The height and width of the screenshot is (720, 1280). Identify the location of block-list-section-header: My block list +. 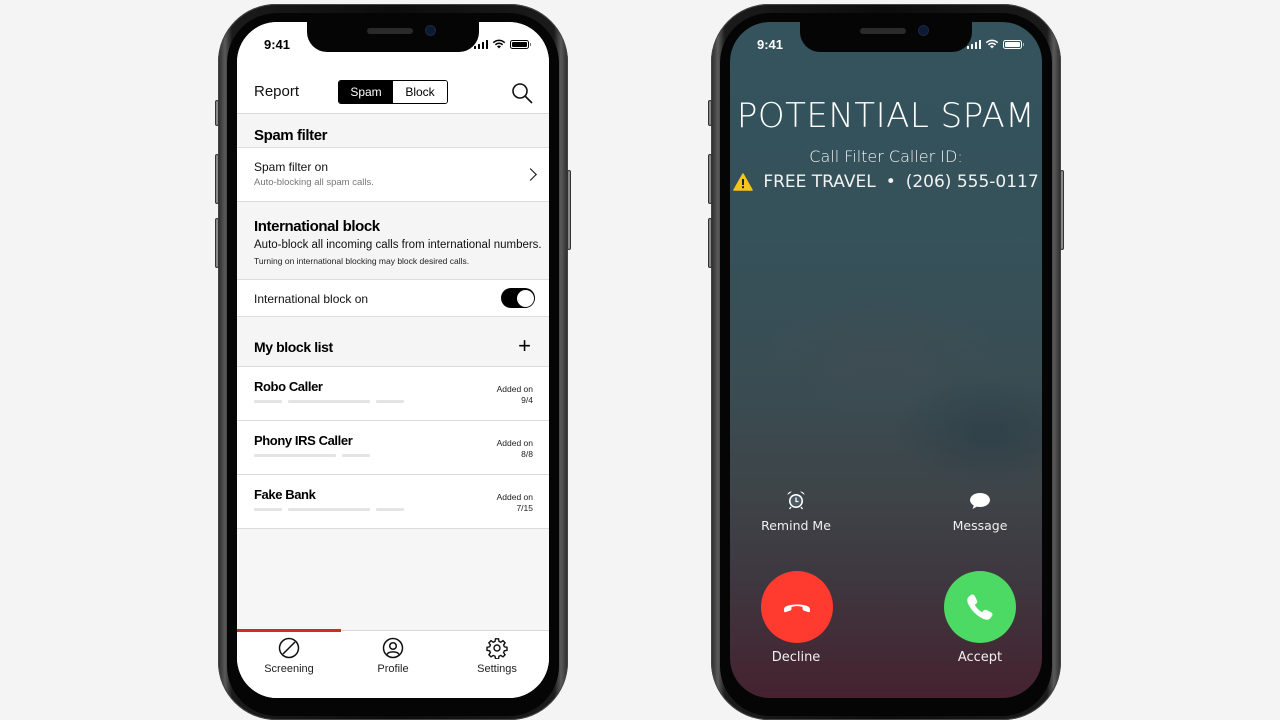
(393, 342).